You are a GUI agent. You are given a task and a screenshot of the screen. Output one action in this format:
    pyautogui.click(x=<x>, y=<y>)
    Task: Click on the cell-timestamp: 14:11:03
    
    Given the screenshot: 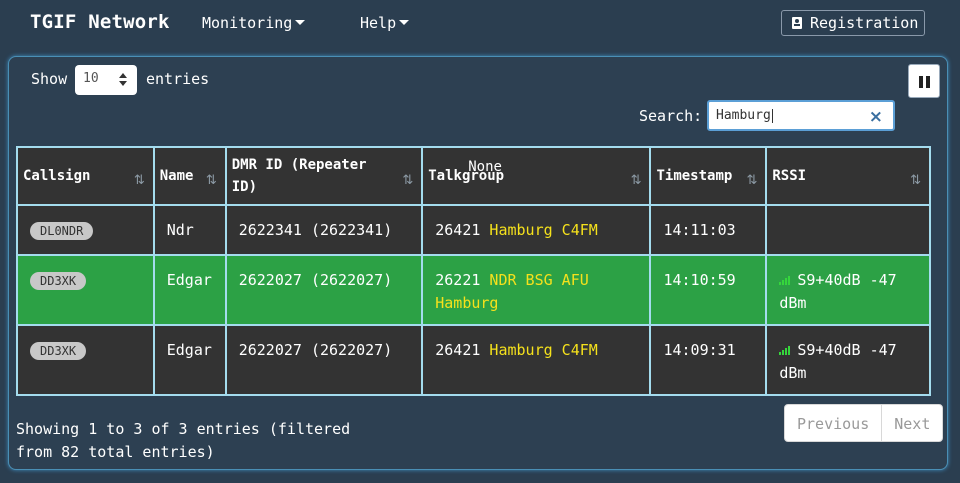 What is the action you would take?
    pyautogui.click(x=708, y=230)
    